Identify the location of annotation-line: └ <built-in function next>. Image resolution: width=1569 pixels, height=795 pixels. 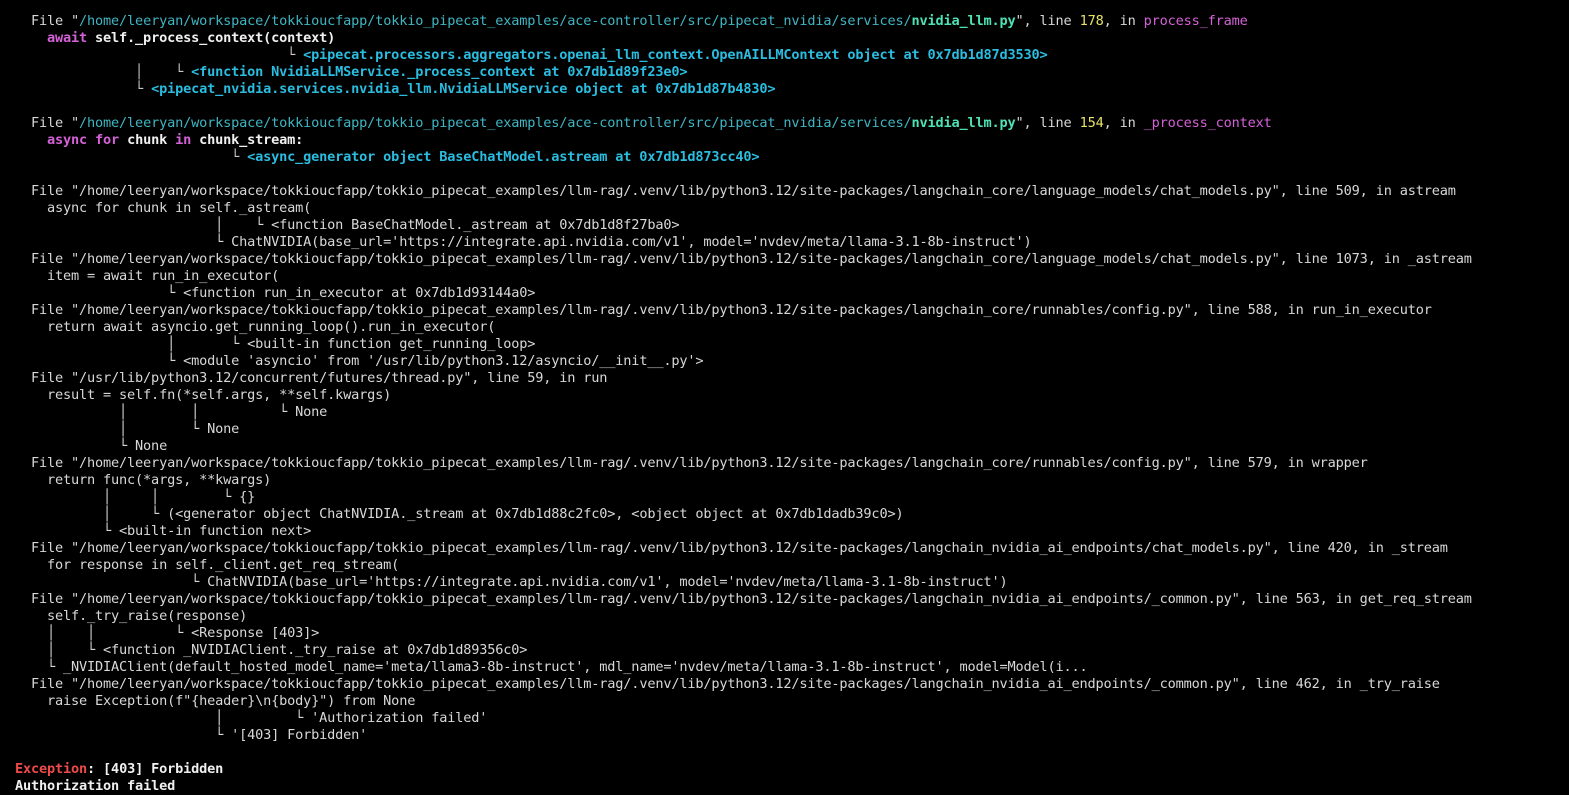
(171, 531).